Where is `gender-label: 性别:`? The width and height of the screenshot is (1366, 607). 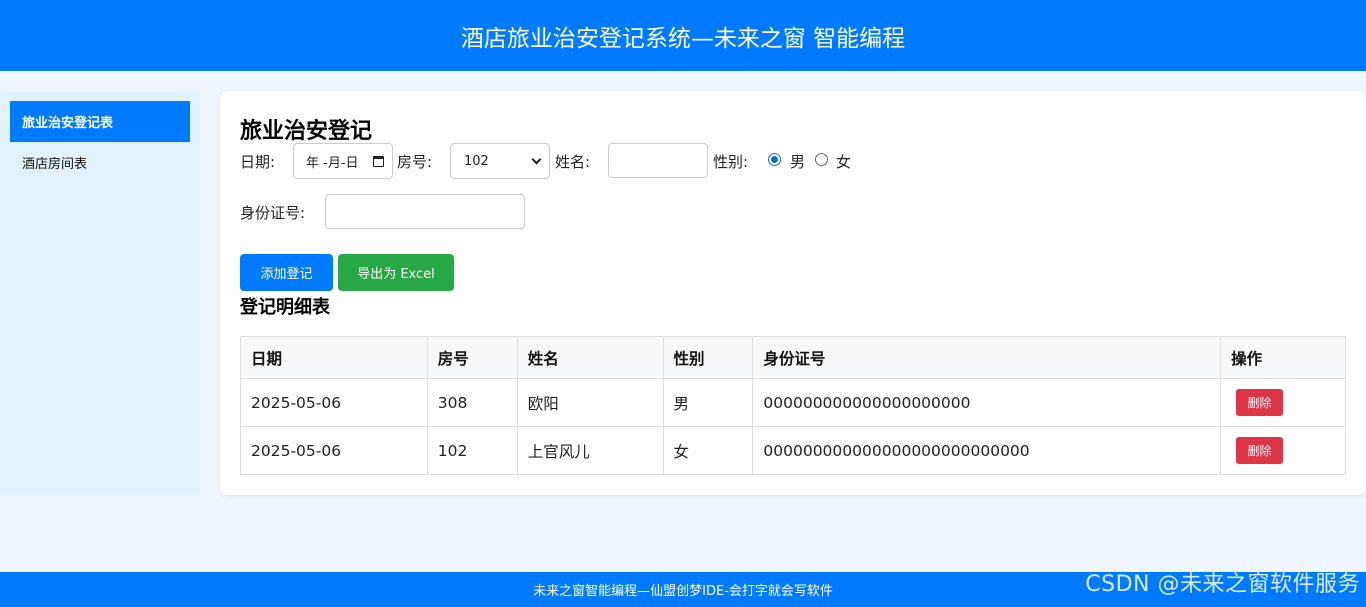
gender-label: 性别: is located at coordinates (731, 162).